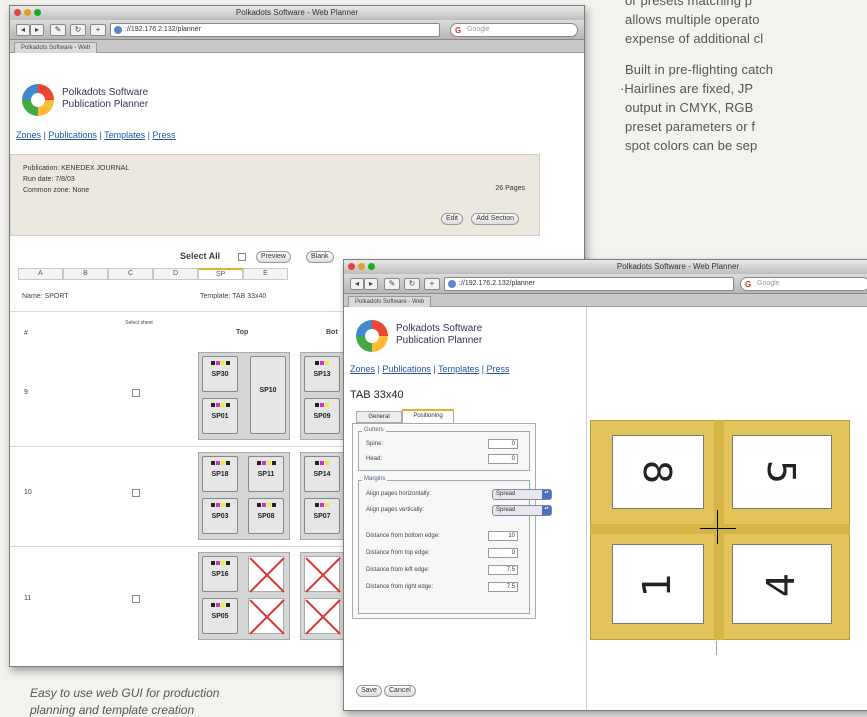 Image resolution: width=867 pixels, height=717 pixels. Describe the element at coordinates (28, 598) in the screenshot. I see `row-number: 11` at that location.